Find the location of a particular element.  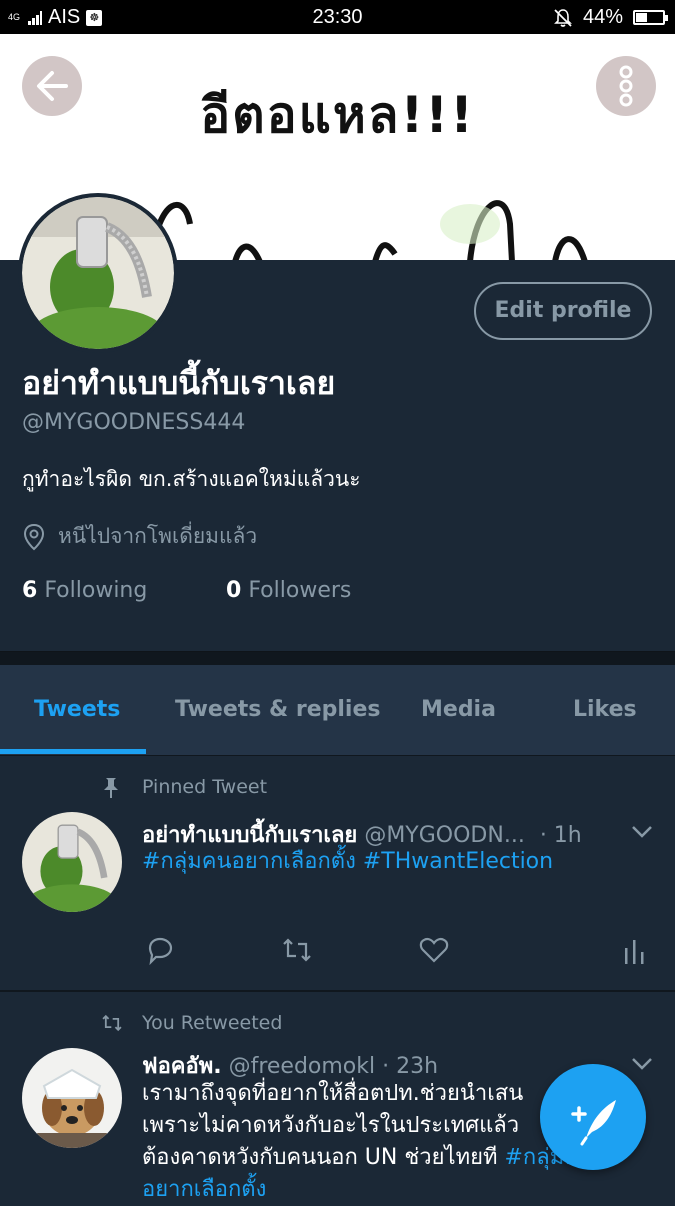

tab-tweets: Tweets is located at coordinates (77, 709).